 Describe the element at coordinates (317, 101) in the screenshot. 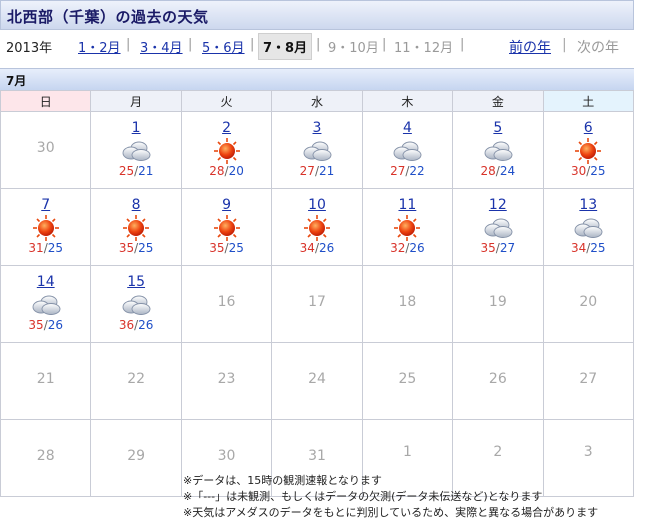

I see `weekday-wednesday: 水` at that location.